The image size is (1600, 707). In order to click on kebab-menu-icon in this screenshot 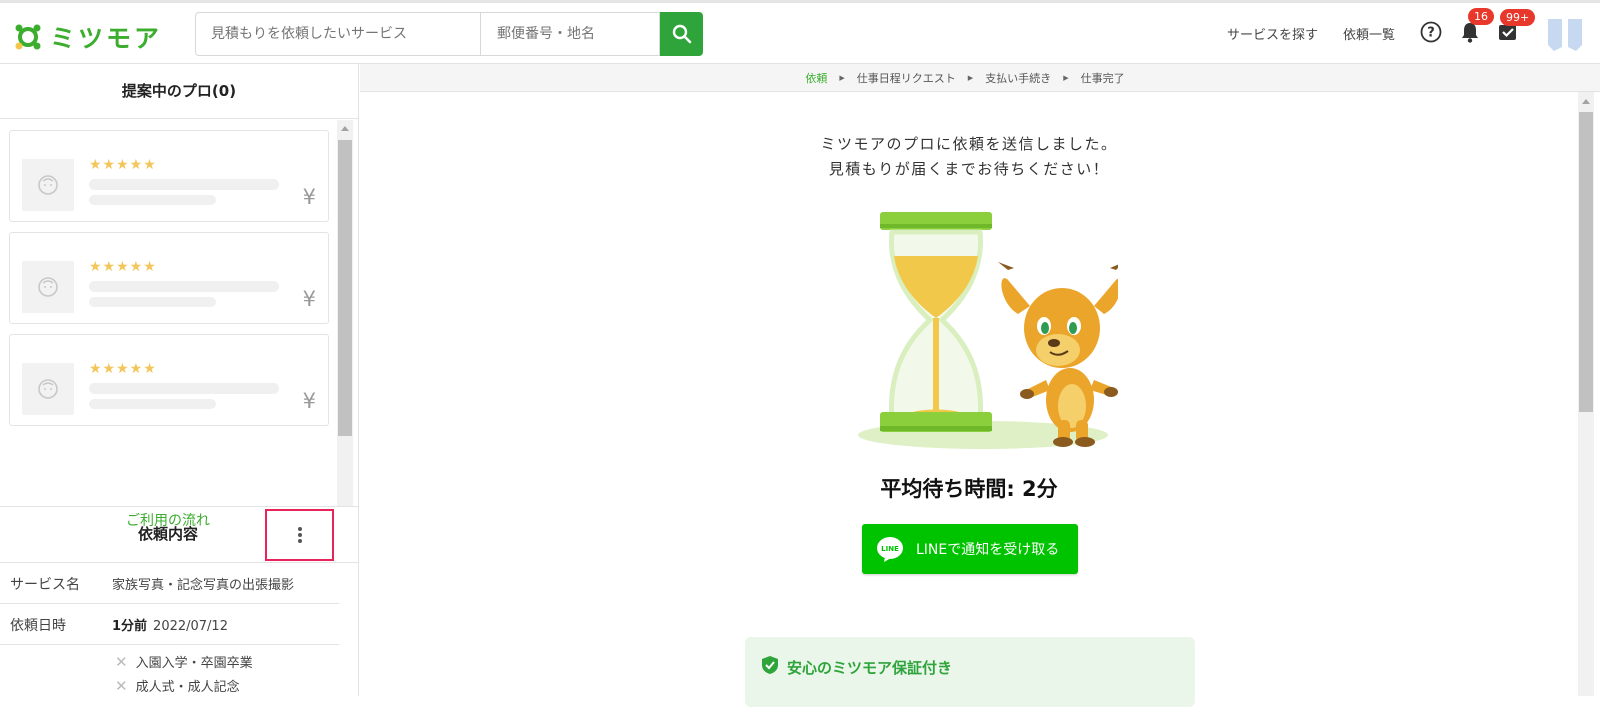, I will do `click(299, 535)`.